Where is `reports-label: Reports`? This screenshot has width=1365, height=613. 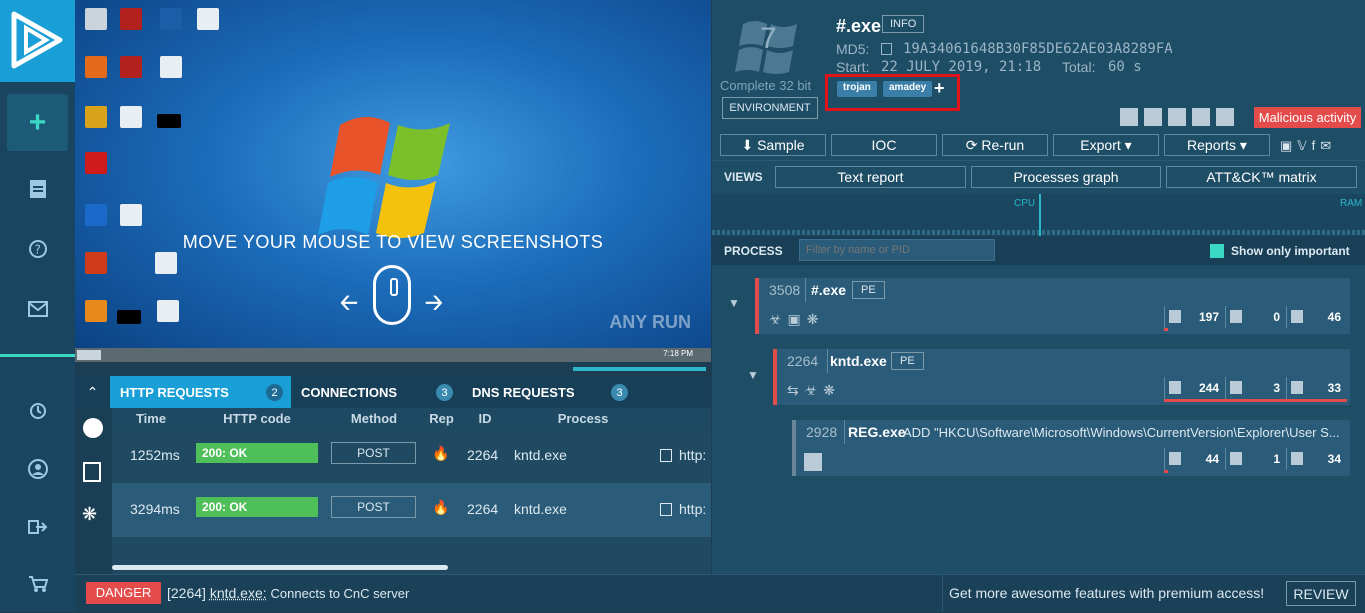 reports-label: Reports is located at coordinates (1211, 145).